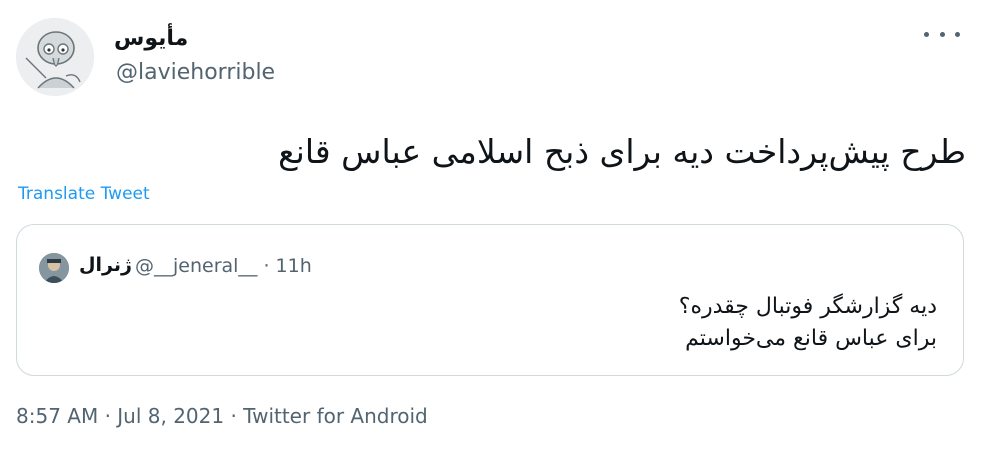 The height and width of the screenshot is (458, 990). What do you see at coordinates (223, 266) in the screenshot?
I see `quoted-author-handle-time: @__jeneral__ · 11h` at bounding box center [223, 266].